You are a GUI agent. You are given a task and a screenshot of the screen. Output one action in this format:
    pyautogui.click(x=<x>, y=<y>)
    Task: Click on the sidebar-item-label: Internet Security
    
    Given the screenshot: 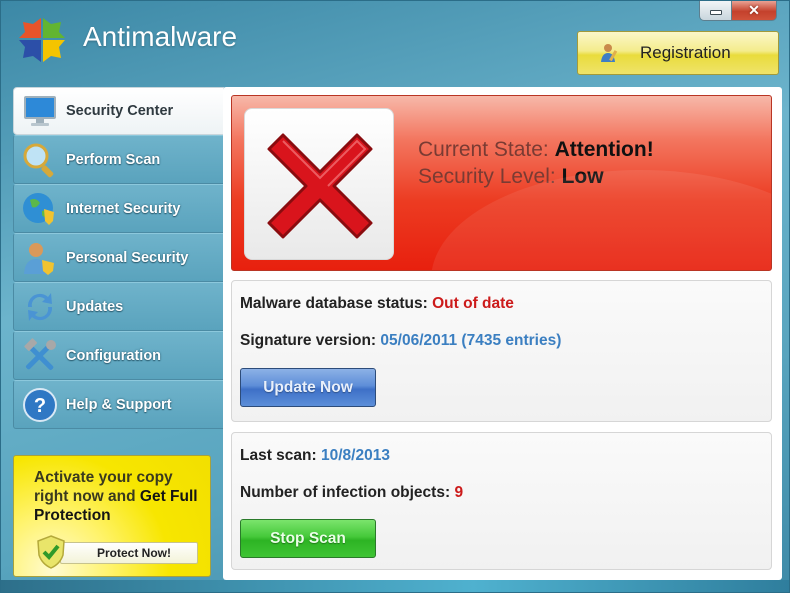 What is the action you would take?
    pyautogui.click(x=123, y=208)
    